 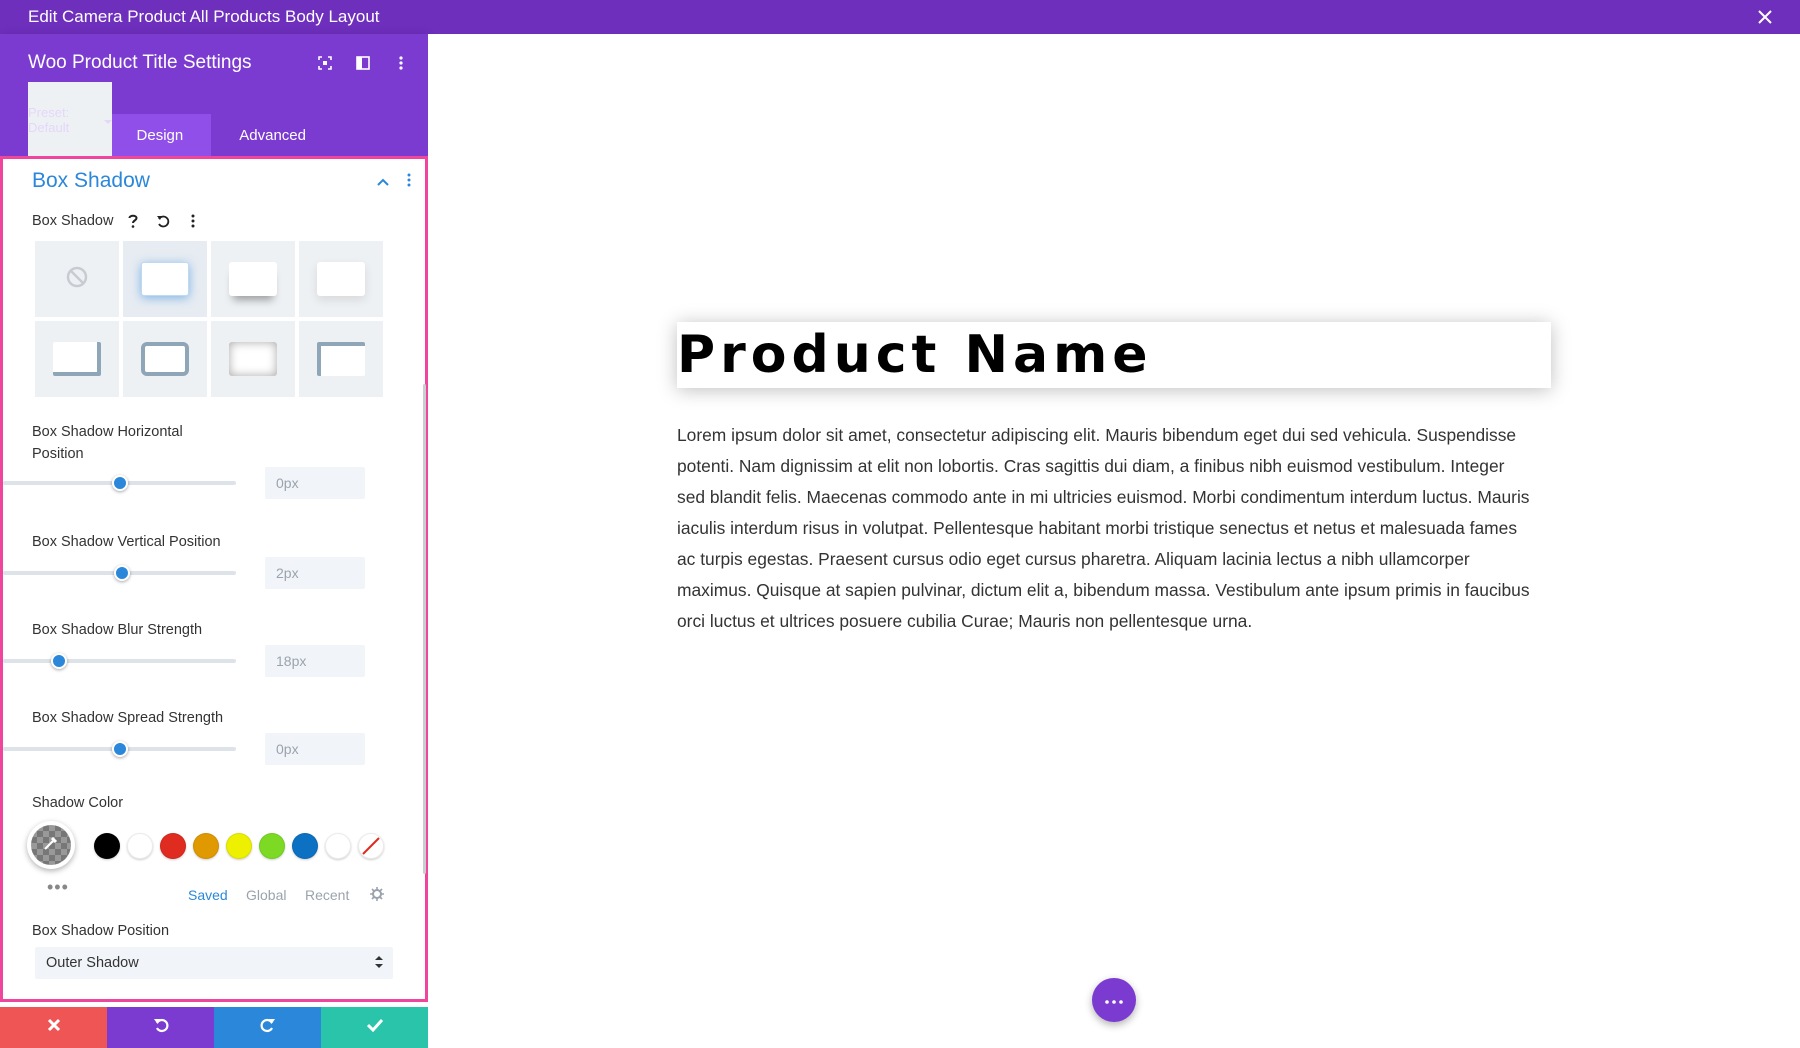 What do you see at coordinates (165, 359) in the screenshot?
I see `preset-outline` at bounding box center [165, 359].